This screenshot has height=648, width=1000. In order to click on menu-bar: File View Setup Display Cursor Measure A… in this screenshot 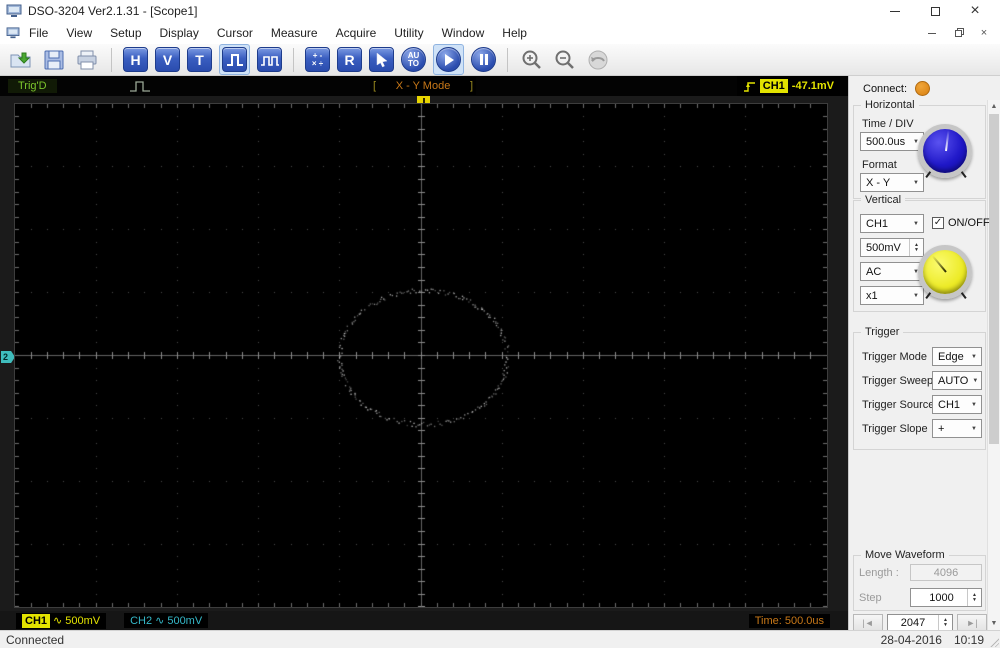, I will do `click(500, 33)`.